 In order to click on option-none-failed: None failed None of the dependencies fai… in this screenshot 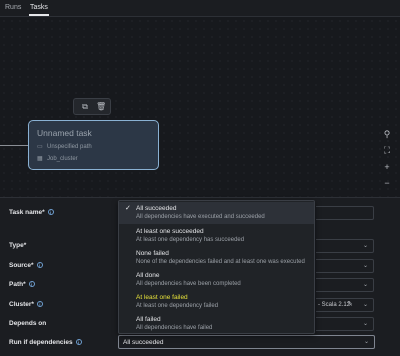, I will do `click(216, 258)`.